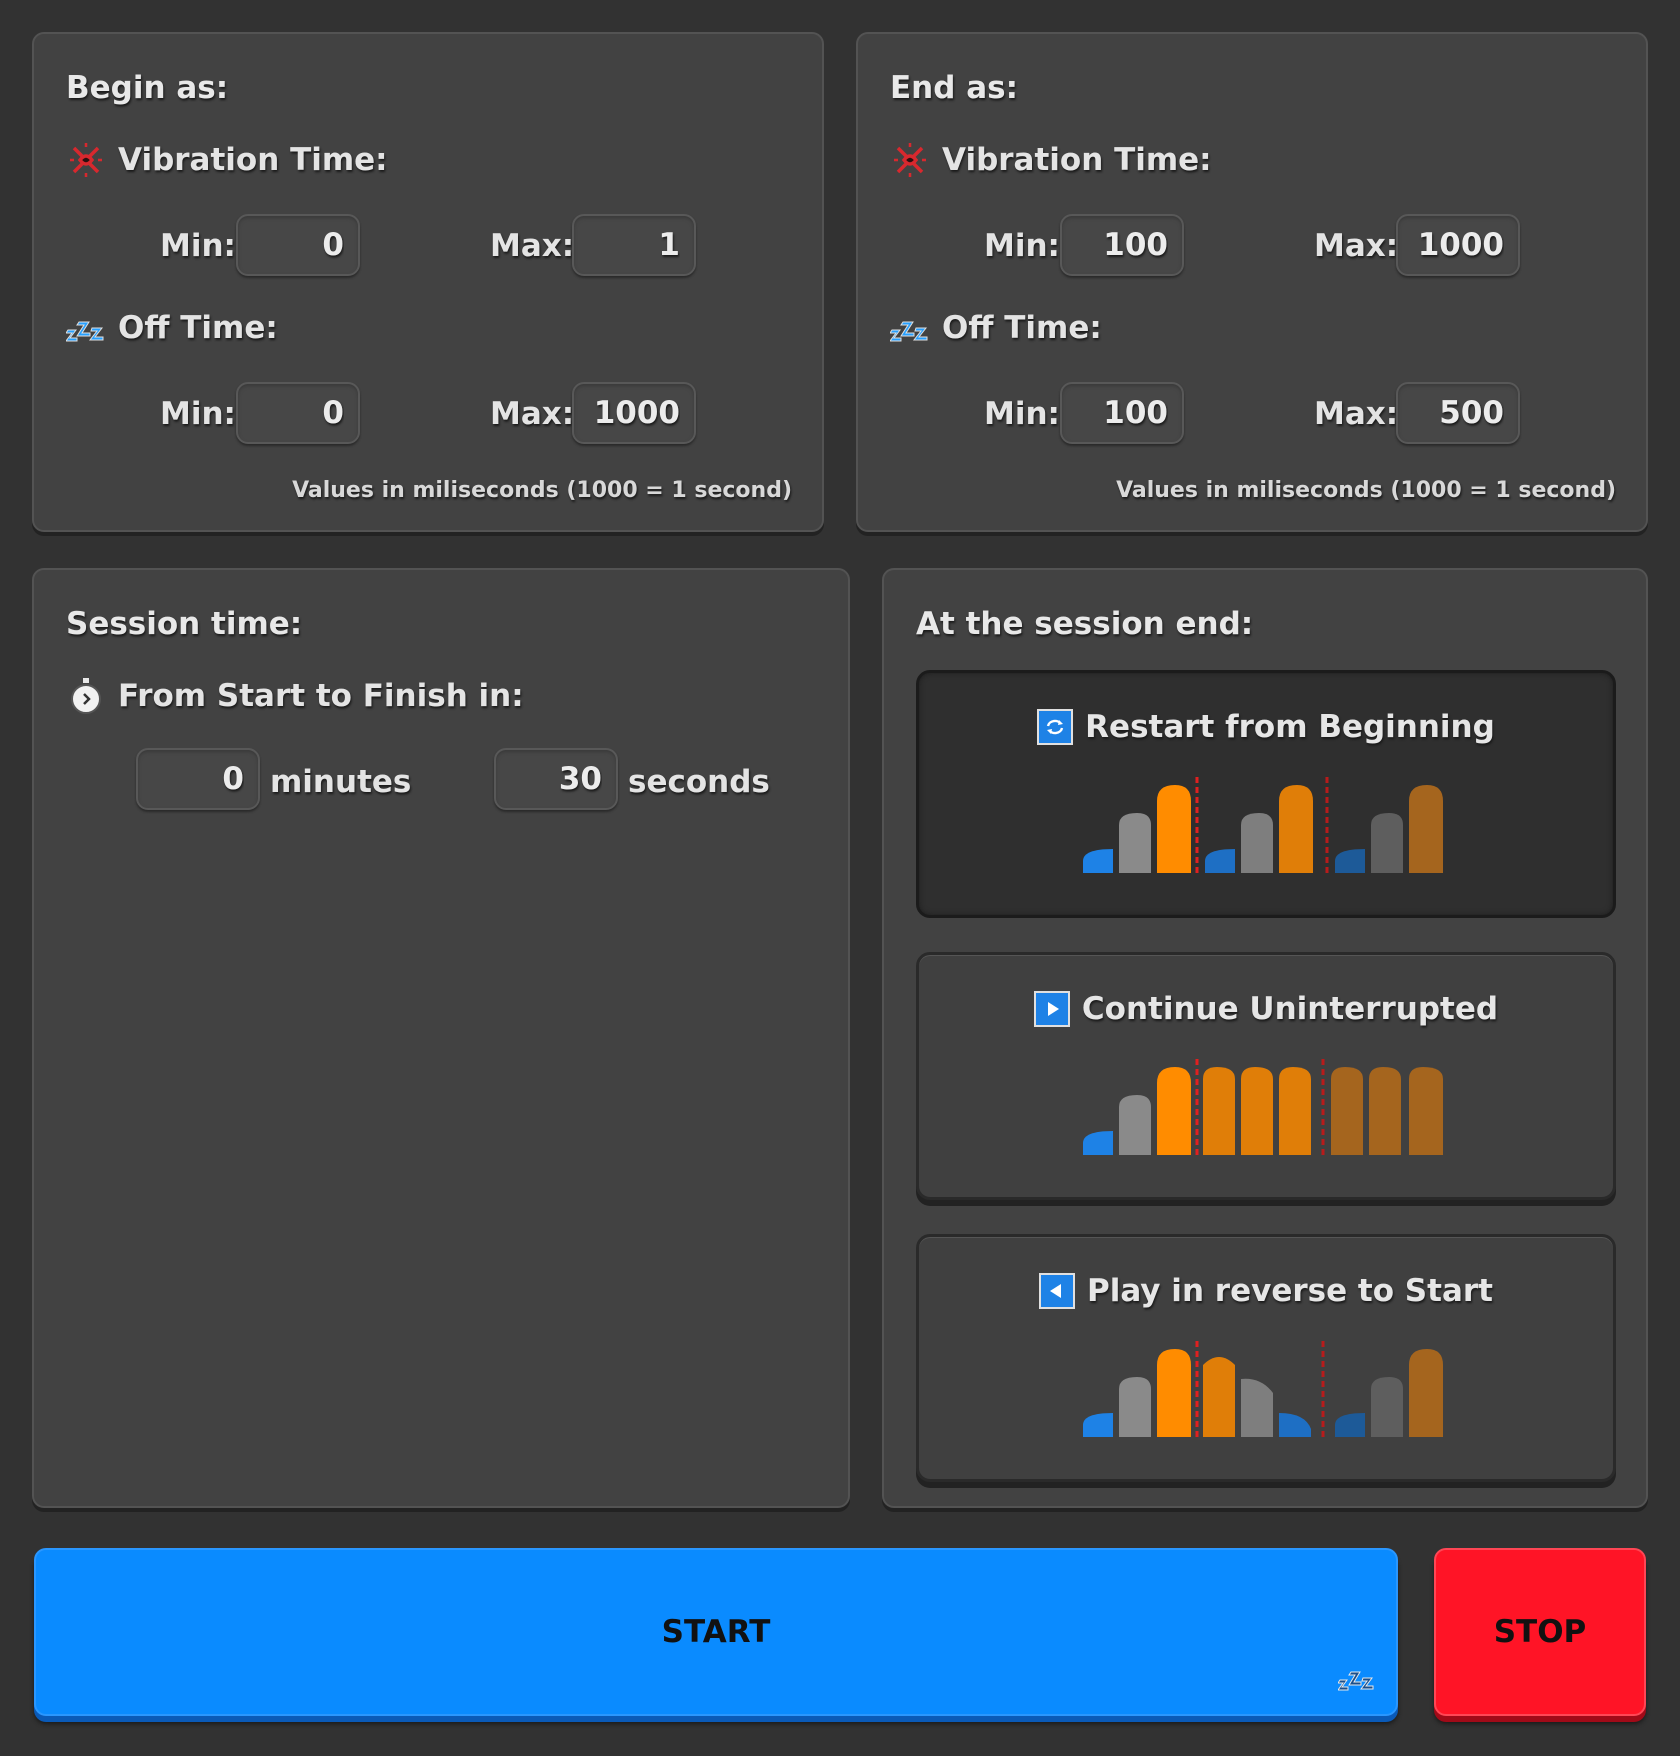 This screenshot has width=1680, height=1756. Describe the element at coordinates (542, 490) in the screenshot. I see `begin-units-note: Values in miliseconds (1000 = 1 second)` at that location.